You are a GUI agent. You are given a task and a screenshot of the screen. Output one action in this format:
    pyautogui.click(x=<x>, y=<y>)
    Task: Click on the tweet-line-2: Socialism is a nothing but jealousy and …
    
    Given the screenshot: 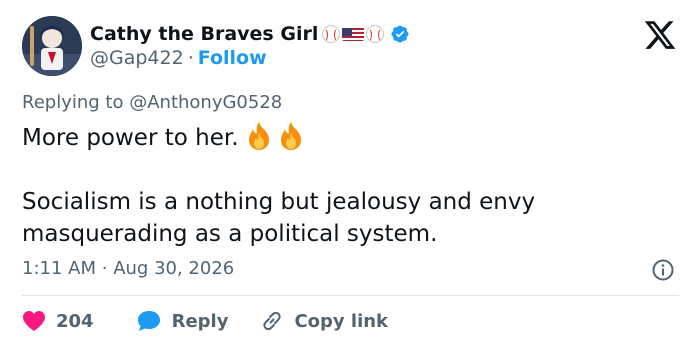 What is the action you would take?
    pyautogui.click(x=279, y=202)
    